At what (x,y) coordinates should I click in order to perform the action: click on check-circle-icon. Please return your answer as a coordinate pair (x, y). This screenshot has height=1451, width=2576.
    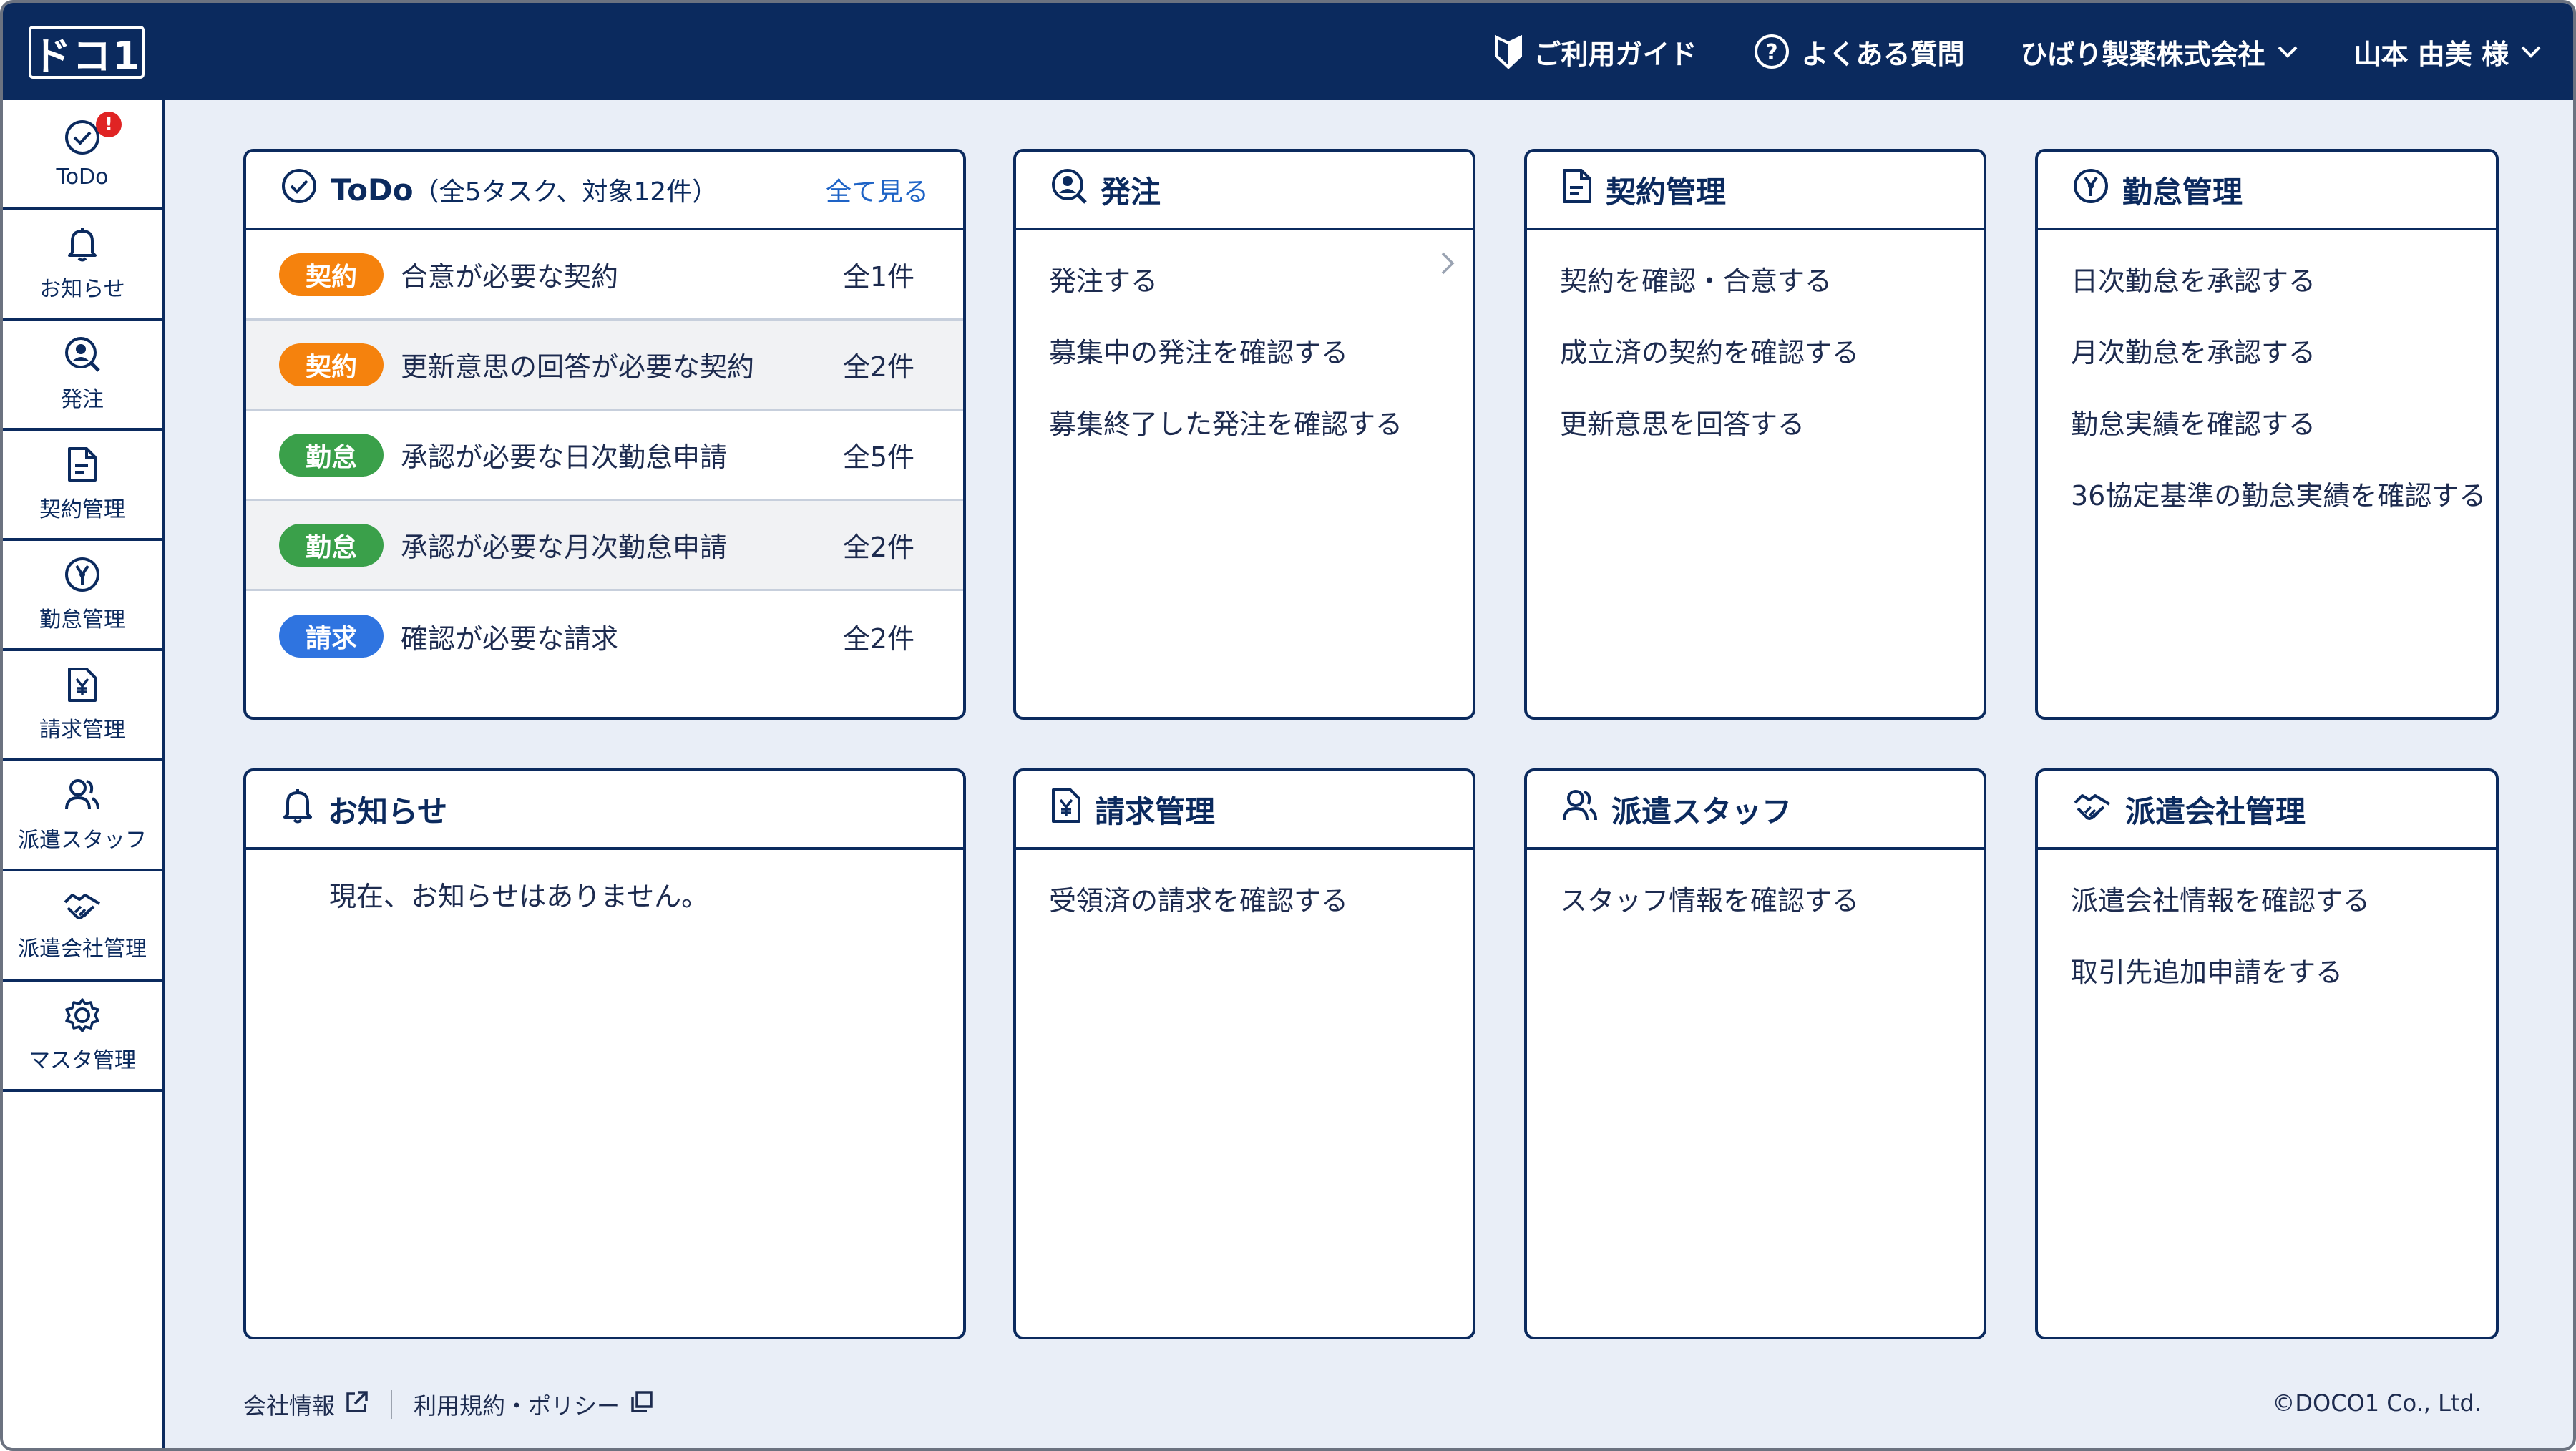
    Looking at the image, I should click on (299, 190).